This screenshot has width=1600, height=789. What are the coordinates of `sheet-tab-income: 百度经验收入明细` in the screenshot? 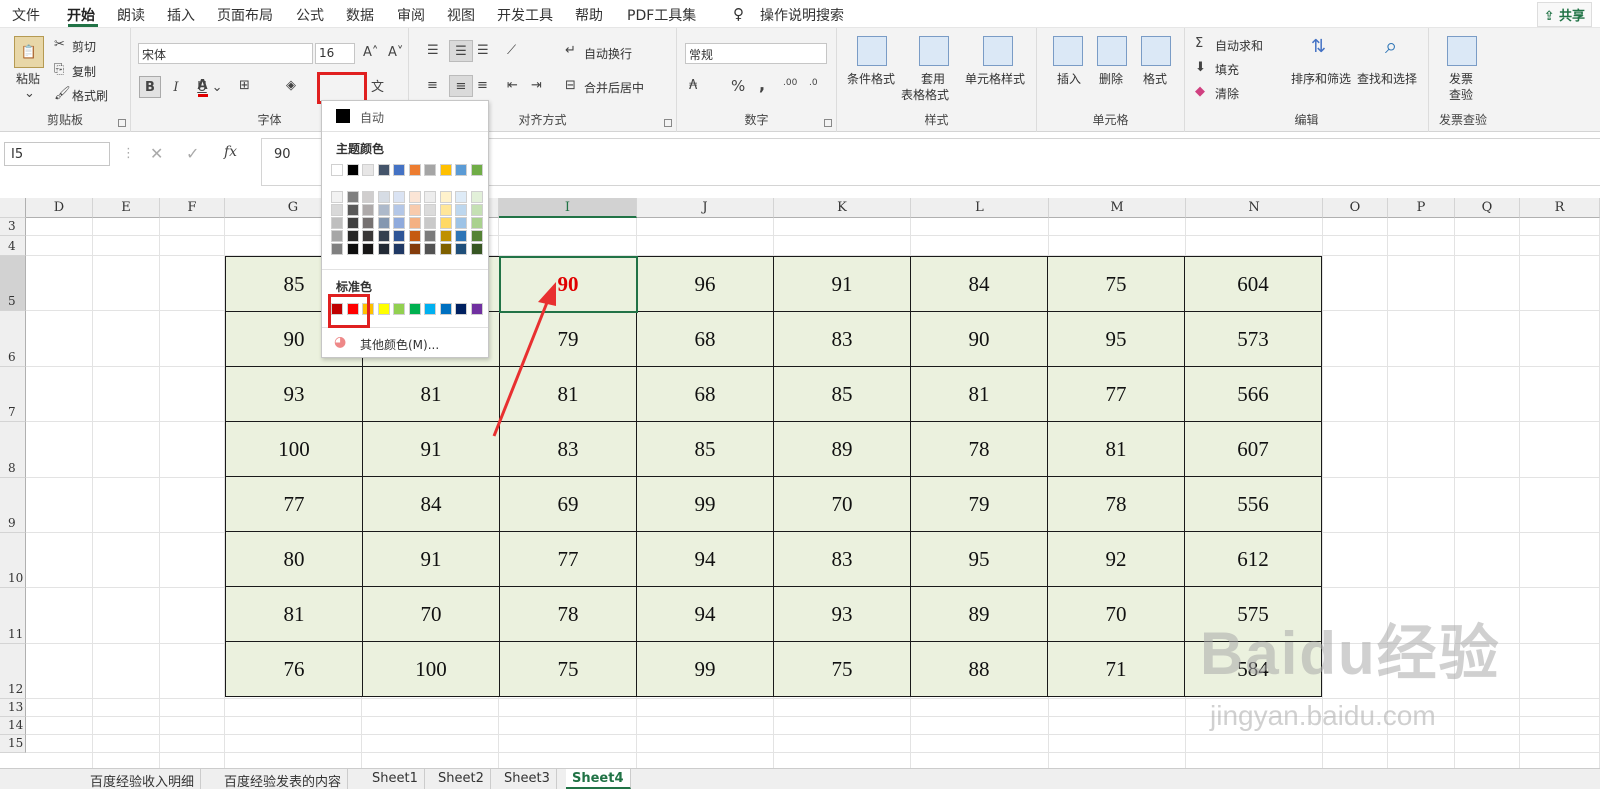 It's located at (143, 779).